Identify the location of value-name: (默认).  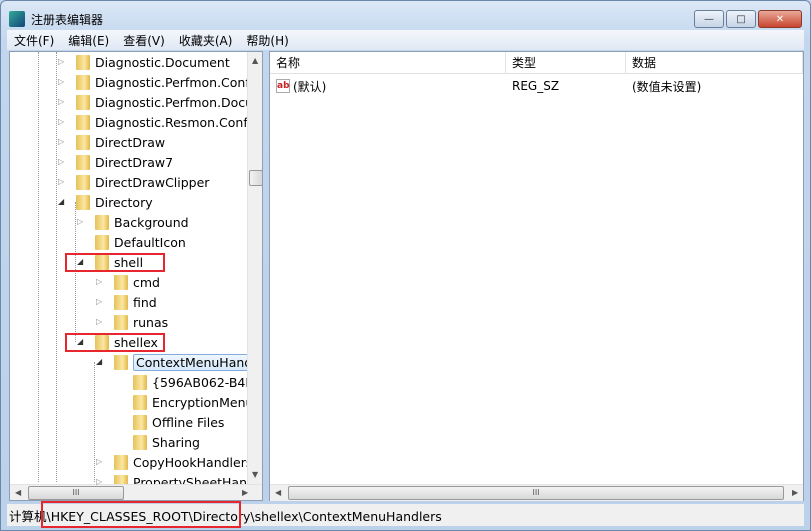
(310, 86).